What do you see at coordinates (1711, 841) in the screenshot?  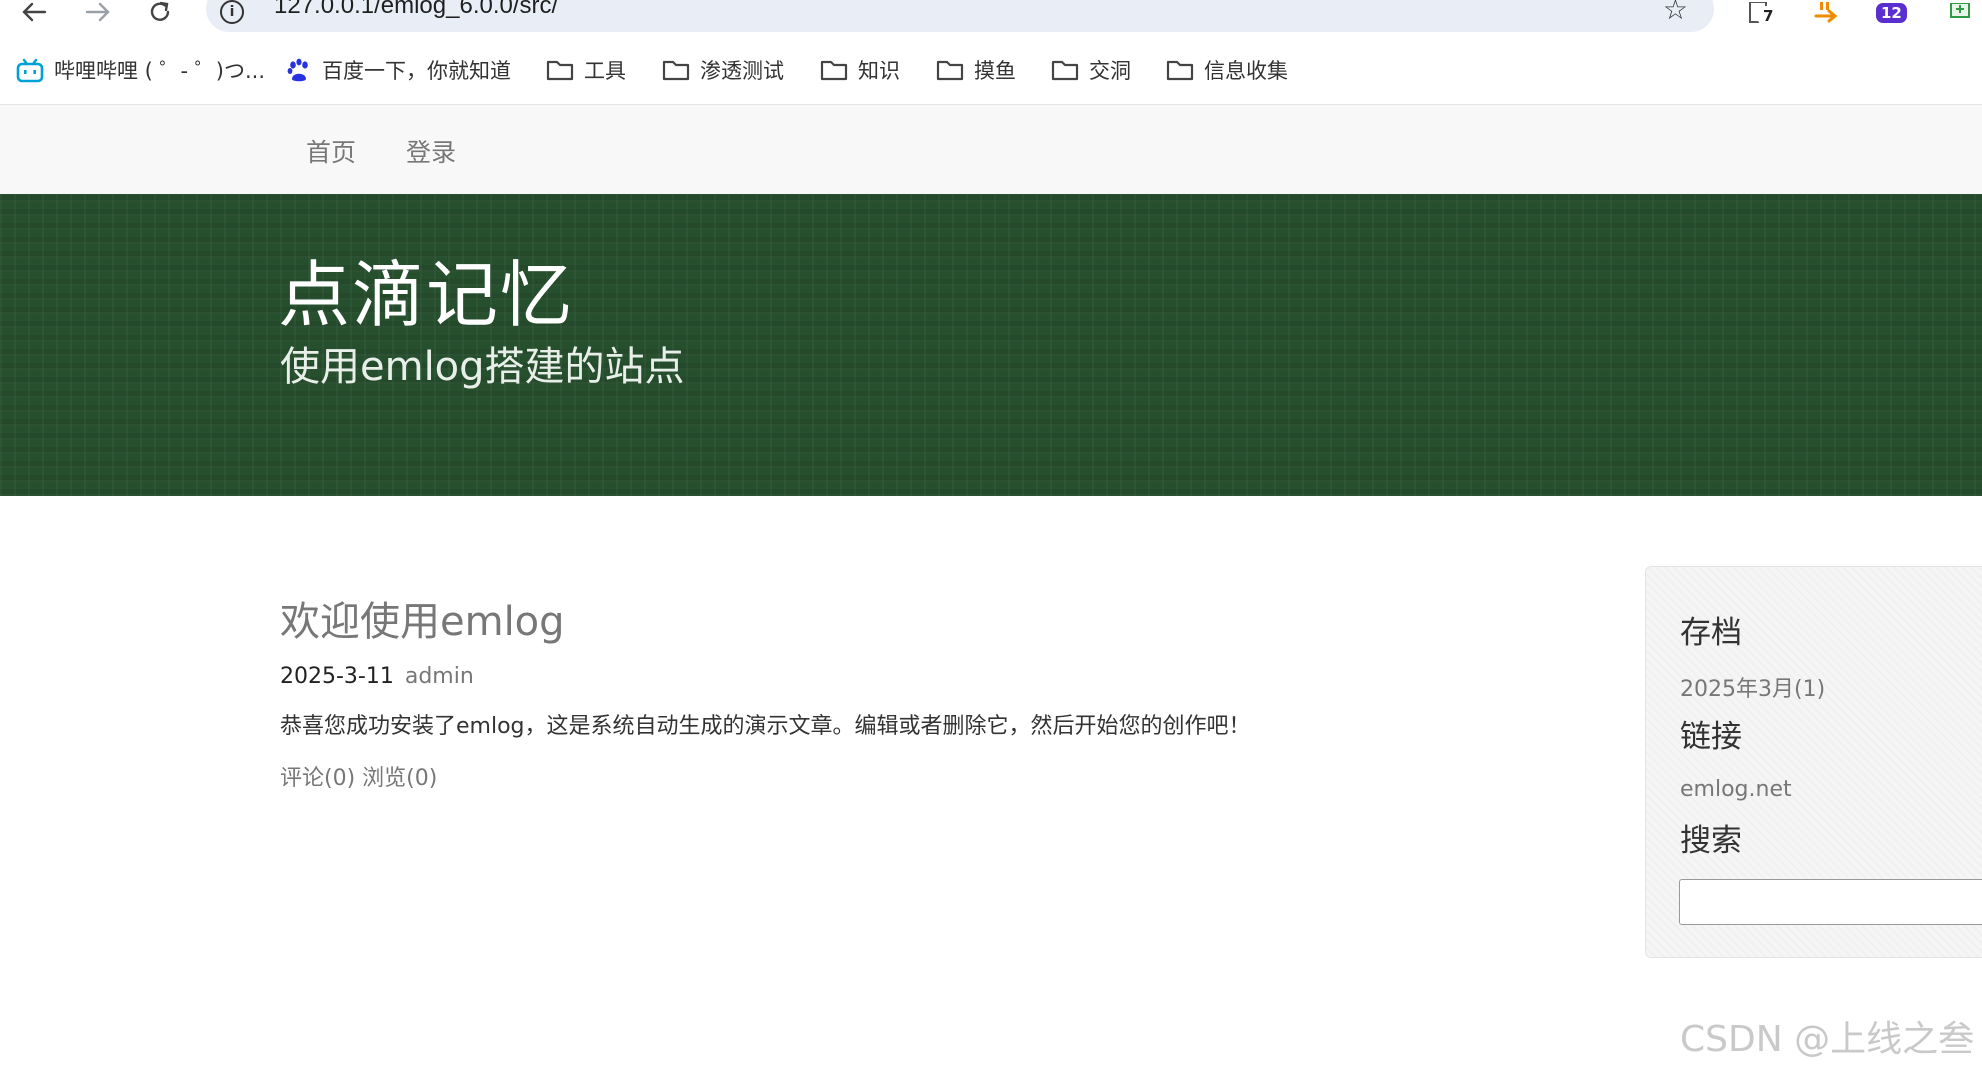 I see `search-heading: 搜索` at bounding box center [1711, 841].